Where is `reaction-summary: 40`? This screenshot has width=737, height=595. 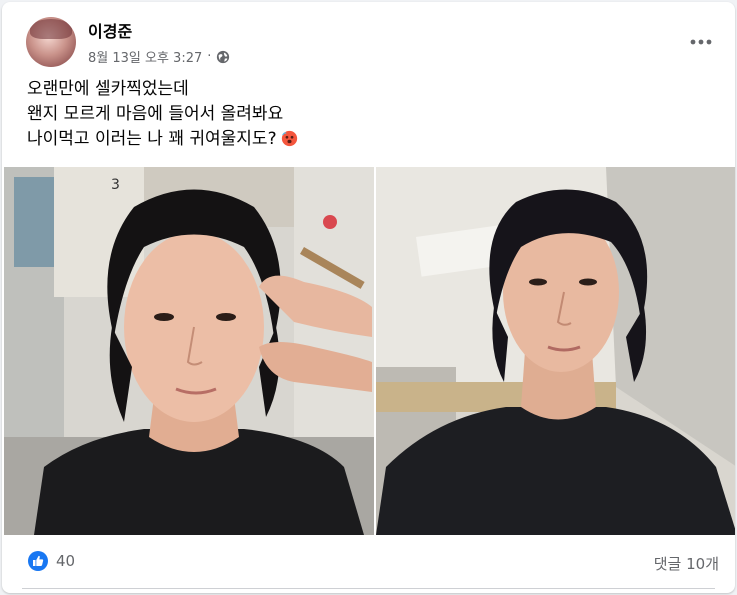 reaction-summary: 40 is located at coordinates (51, 561).